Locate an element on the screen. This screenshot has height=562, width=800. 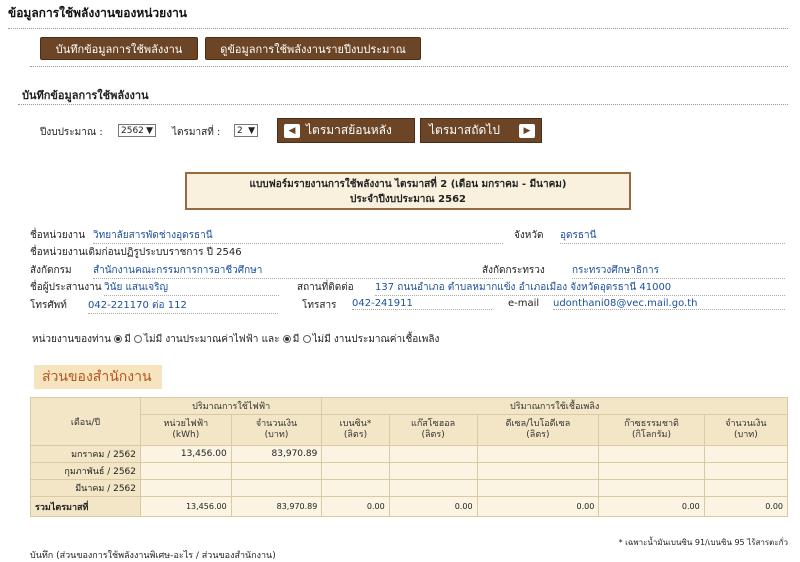
form-header-line2: ประจำปีงบประมาณ 2562 is located at coordinates (408, 199).